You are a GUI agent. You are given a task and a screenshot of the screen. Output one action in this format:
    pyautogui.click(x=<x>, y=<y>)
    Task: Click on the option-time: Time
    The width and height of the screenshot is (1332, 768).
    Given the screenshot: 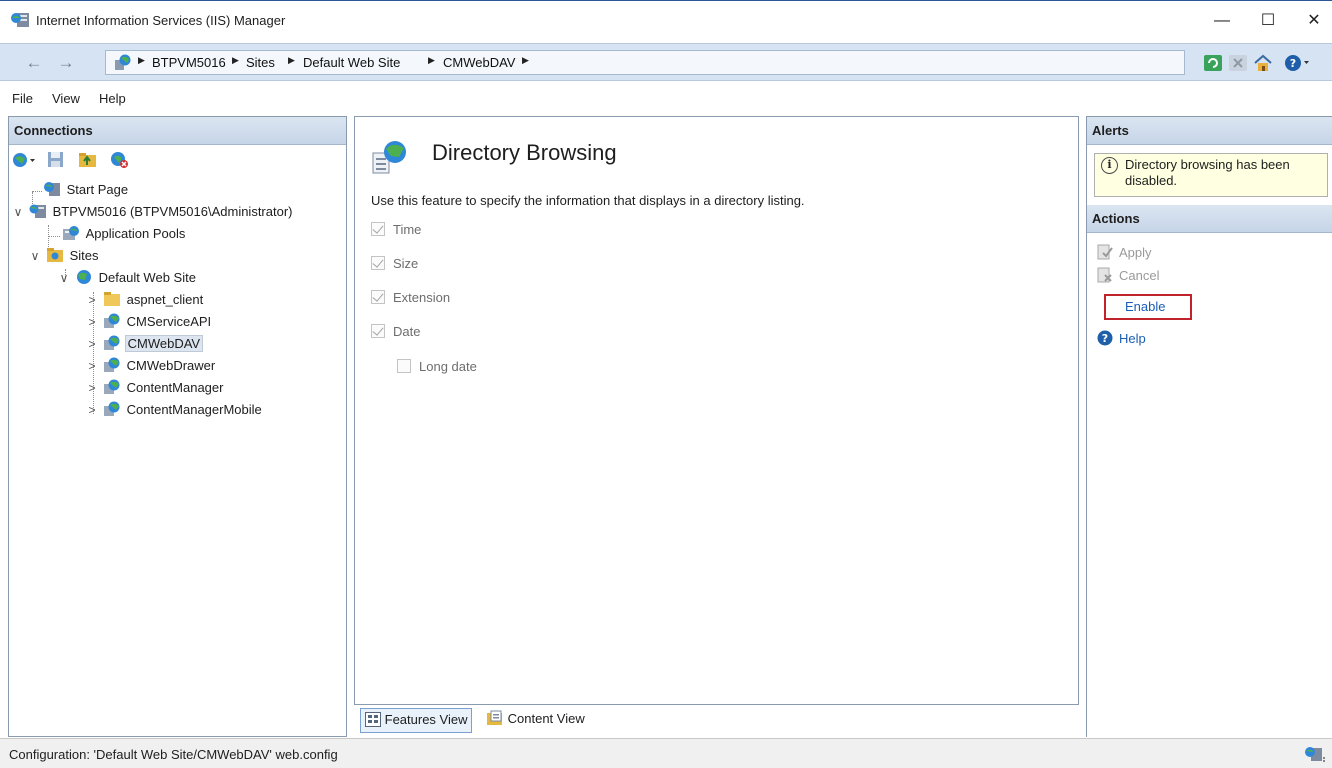 What is the action you would take?
    pyautogui.click(x=396, y=231)
    